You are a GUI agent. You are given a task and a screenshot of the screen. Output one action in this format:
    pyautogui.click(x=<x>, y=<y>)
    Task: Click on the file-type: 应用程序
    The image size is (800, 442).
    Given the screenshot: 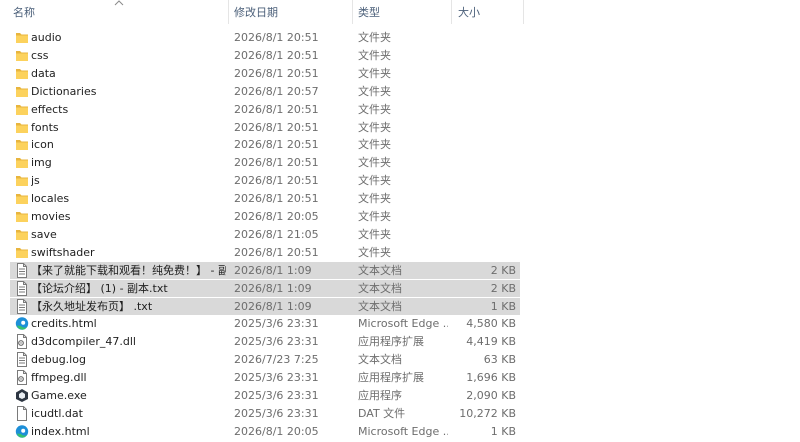 What is the action you would take?
    pyautogui.click(x=380, y=395)
    